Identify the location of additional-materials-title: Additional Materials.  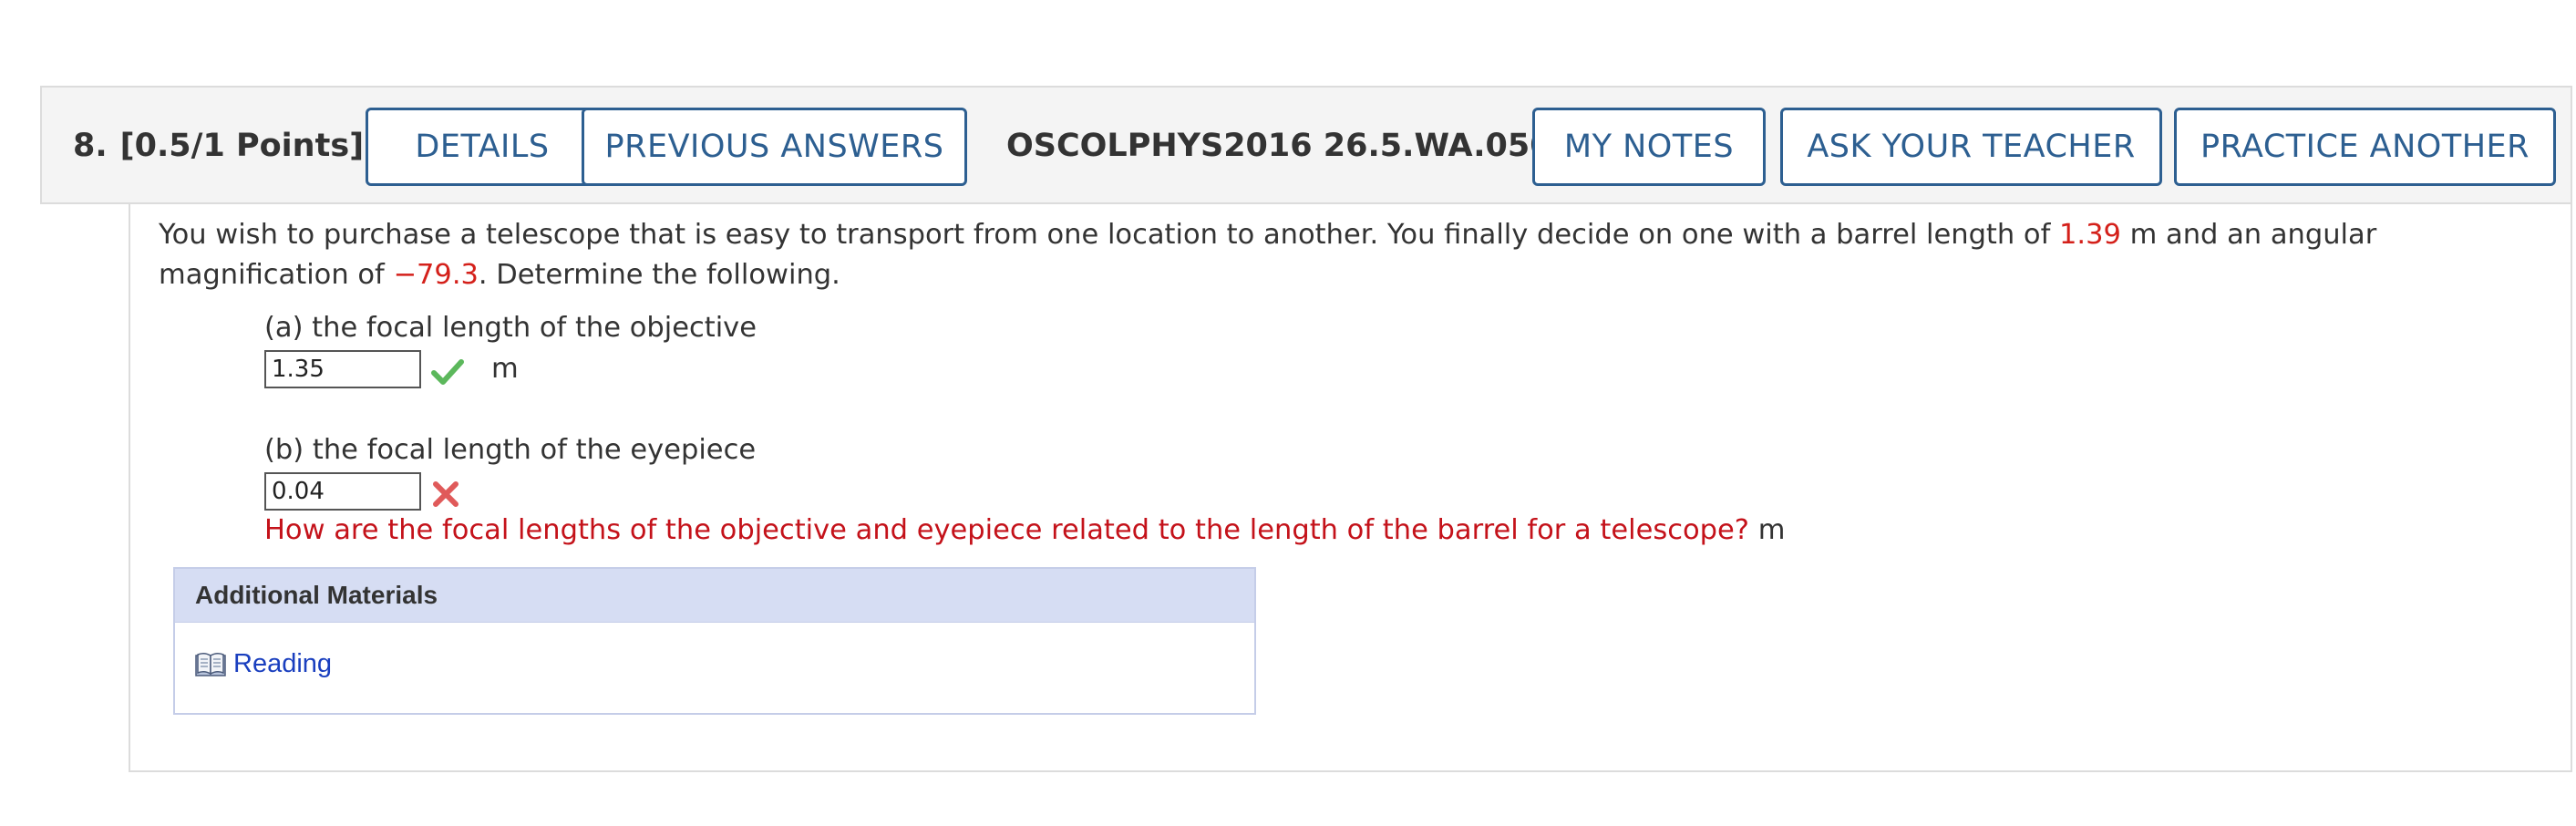
(714, 596).